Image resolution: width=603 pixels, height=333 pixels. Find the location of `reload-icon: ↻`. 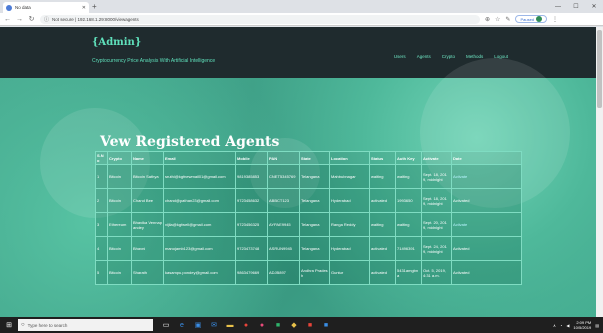

reload-icon: ↻ is located at coordinates (31, 19).